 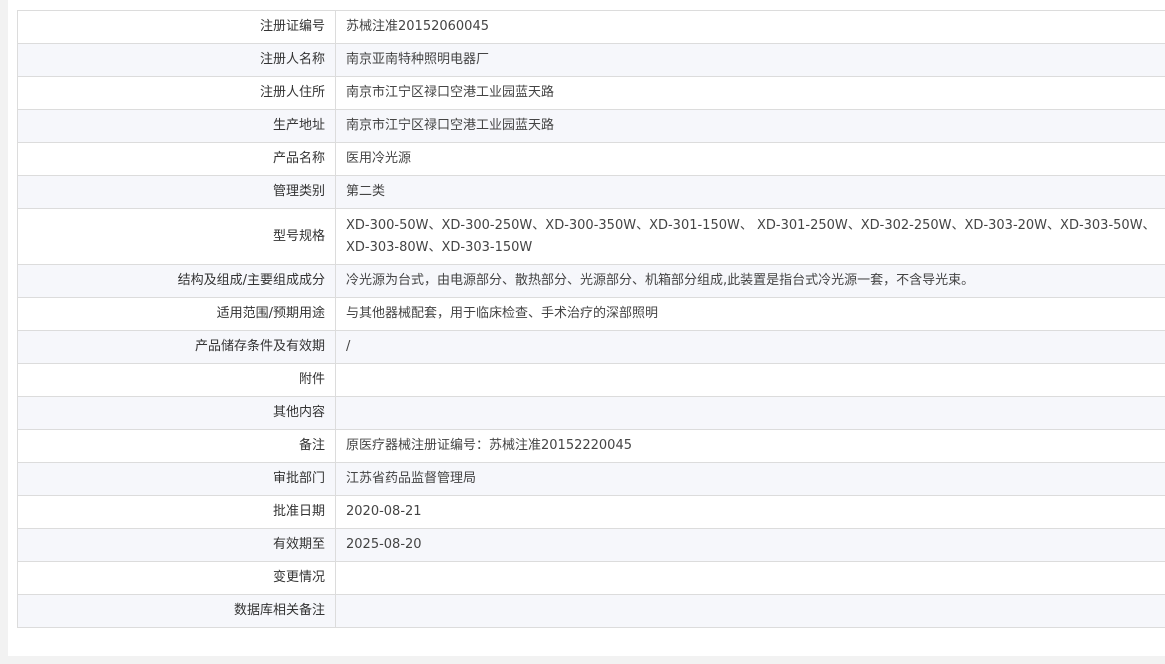 I want to click on table-row: 适用范围/预期用途 与其他器械配套，用于临床检查、手术治疗的深部照明, so click(x=591, y=314).